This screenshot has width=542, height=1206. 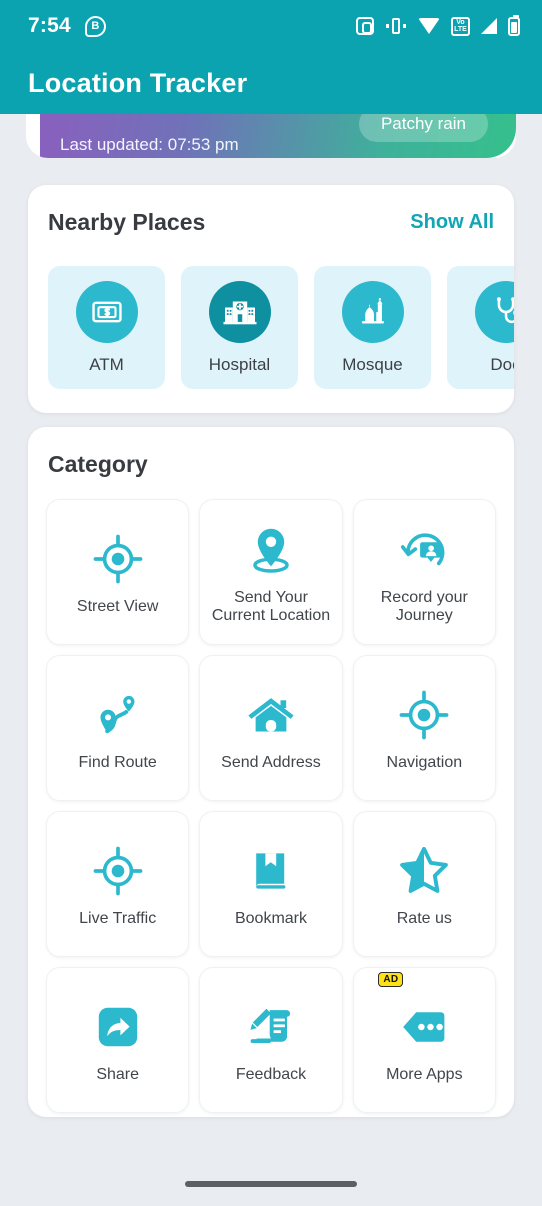 I want to click on battery-icon, so click(x=514, y=25).